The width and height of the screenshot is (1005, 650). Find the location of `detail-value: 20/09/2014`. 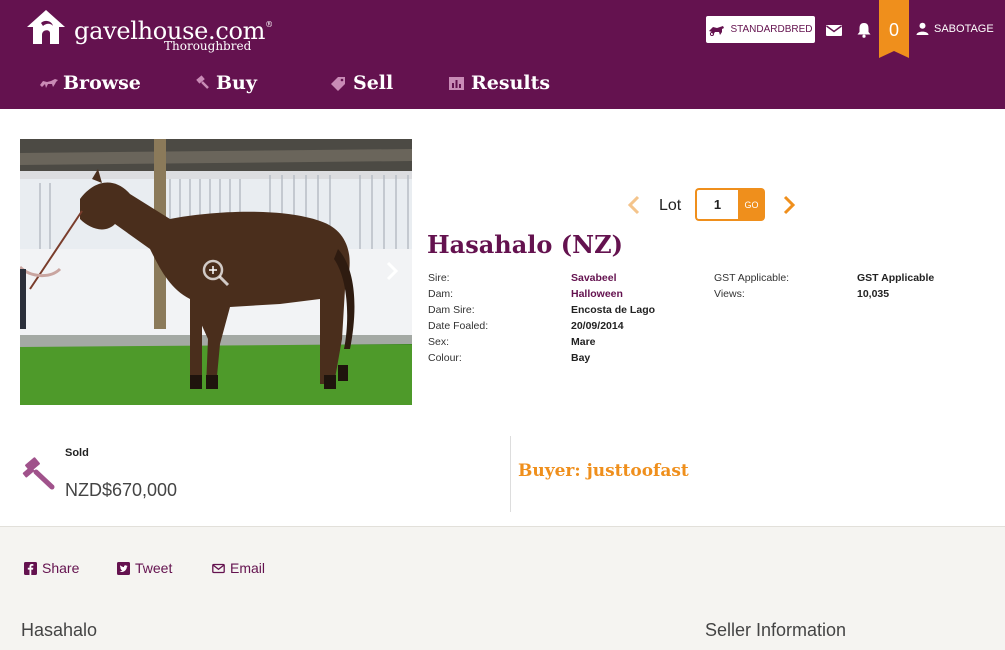

detail-value: 20/09/2014 is located at coordinates (597, 326).